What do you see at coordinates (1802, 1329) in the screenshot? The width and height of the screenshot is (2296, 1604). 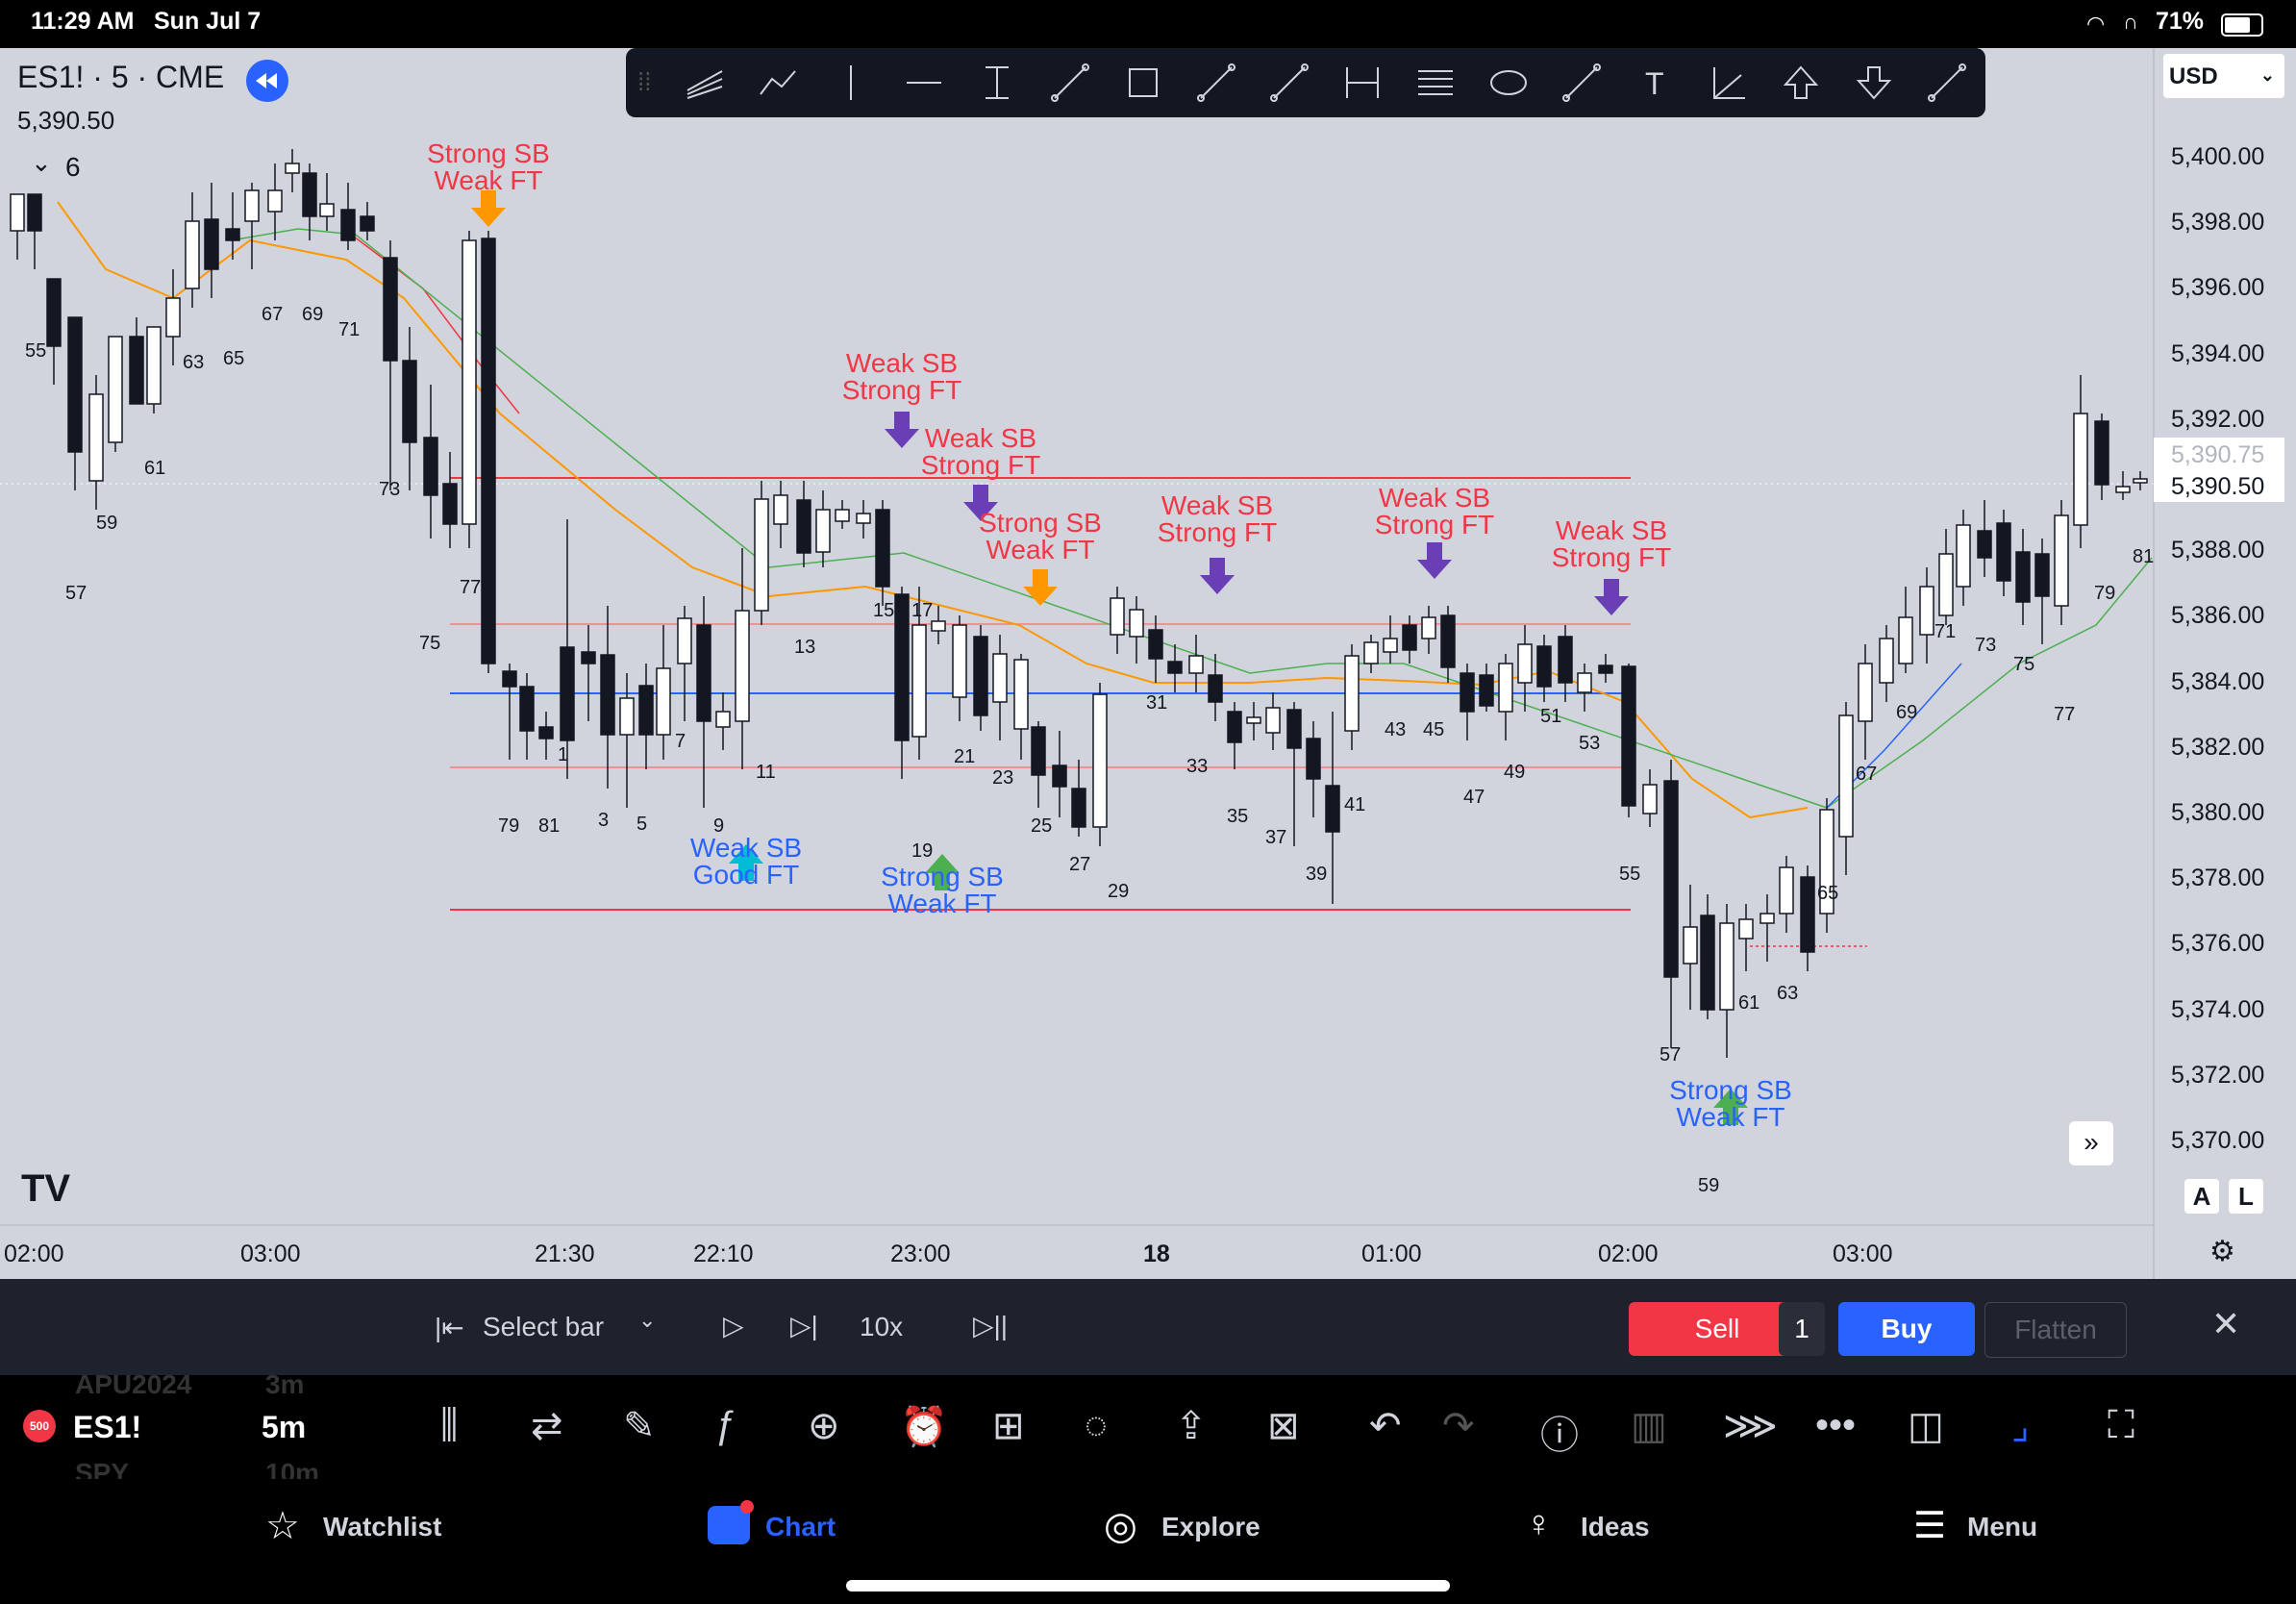 I see `quantity-field: 1` at bounding box center [1802, 1329].